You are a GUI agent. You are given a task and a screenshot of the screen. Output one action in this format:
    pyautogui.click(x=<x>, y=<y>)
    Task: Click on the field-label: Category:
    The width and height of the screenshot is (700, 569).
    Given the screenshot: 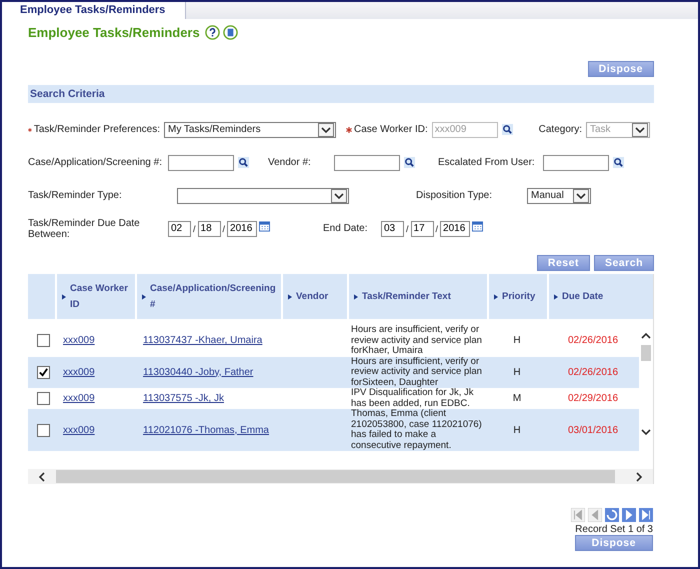 What is the action you would take?
    pyautogui.click(x=560, y=129)
    